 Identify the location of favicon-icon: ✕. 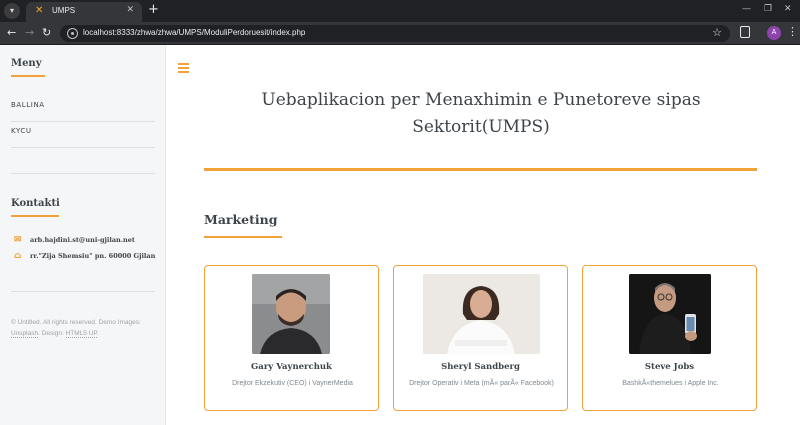
(39, 10).